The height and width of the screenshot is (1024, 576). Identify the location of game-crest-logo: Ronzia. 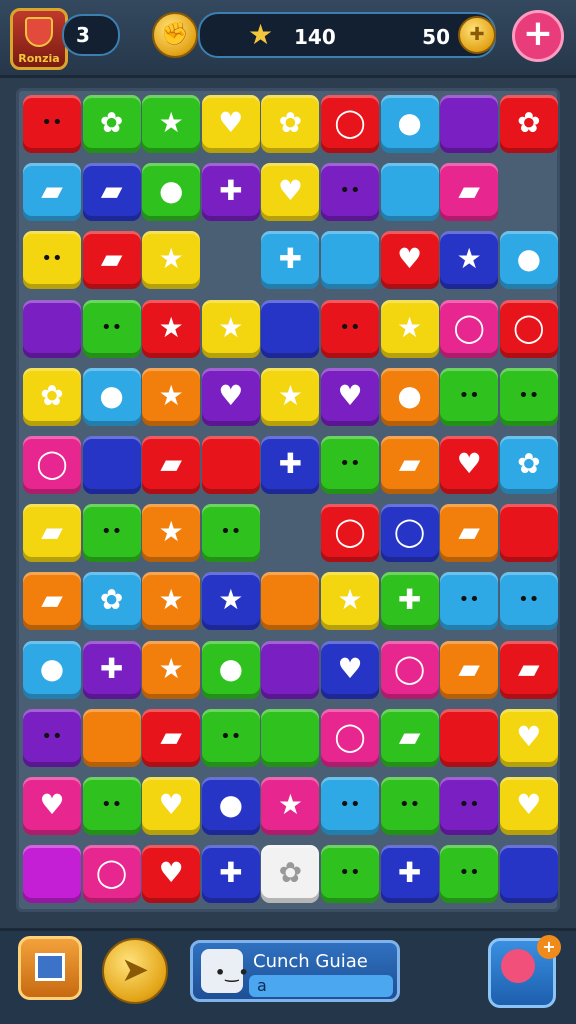
(39, 39).